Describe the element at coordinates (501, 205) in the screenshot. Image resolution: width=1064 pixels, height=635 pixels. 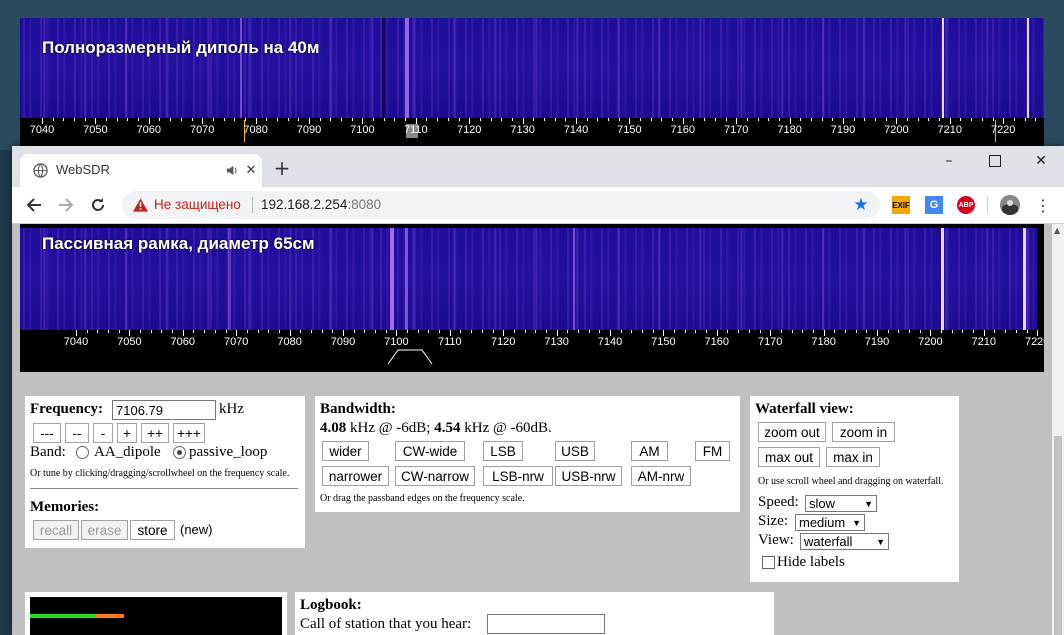
I see `address-bar: Не защищено 192.168.2.254:8080 ★` at that location.